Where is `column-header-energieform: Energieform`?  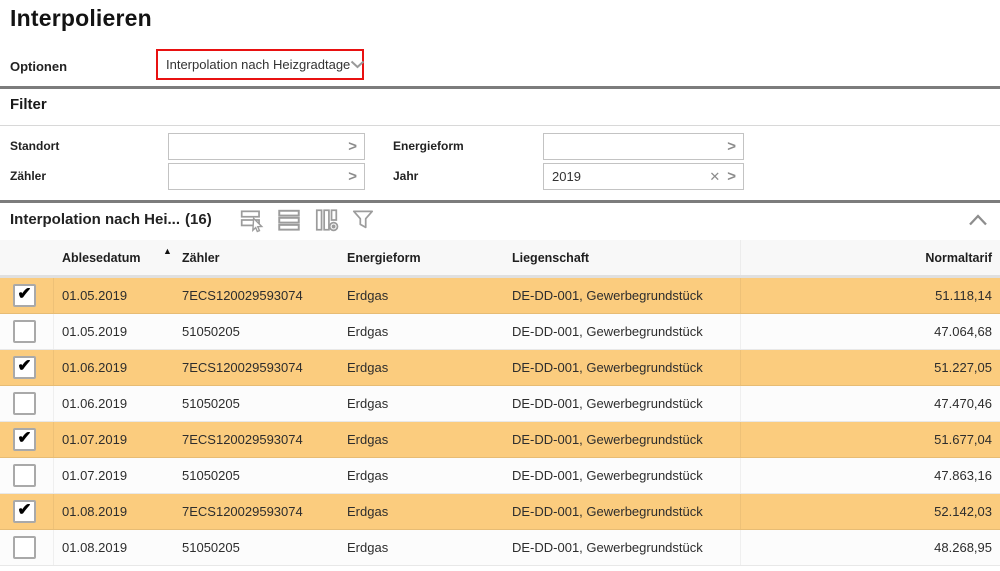 column-header-energieform: Energieform is located at coordinates (384, 257).